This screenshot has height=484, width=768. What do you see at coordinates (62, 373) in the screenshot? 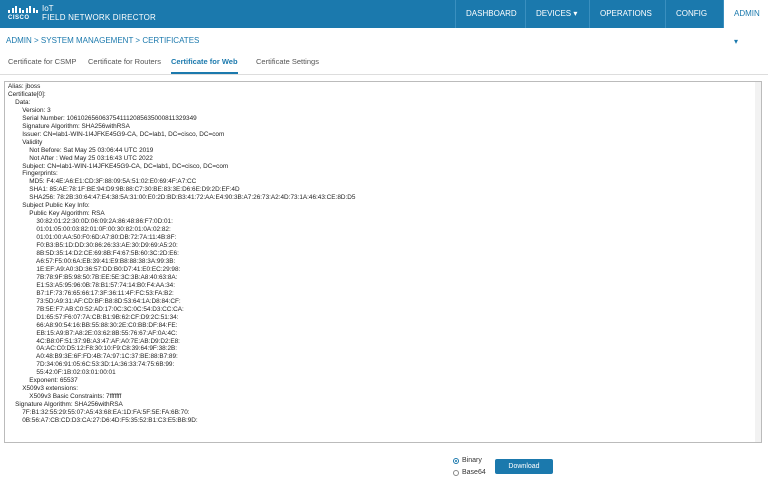
I see `certificate-line: 55:42:0F:1B:02:03:01:00:01` at bounding box center [62, 373].